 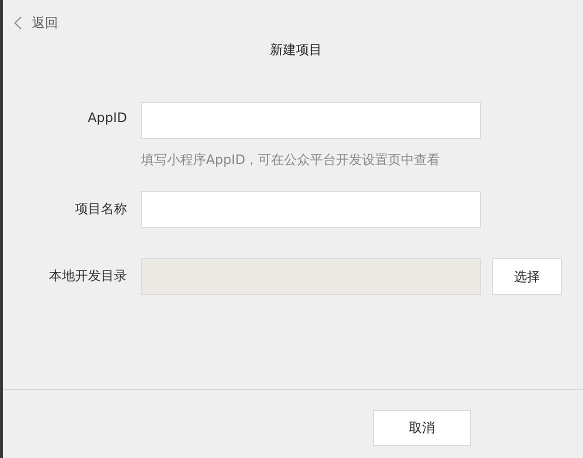 I want to click on hint-text: 填写小程序AppID，可在公众平台开发设置页中查看, so click(x=291, y=160).